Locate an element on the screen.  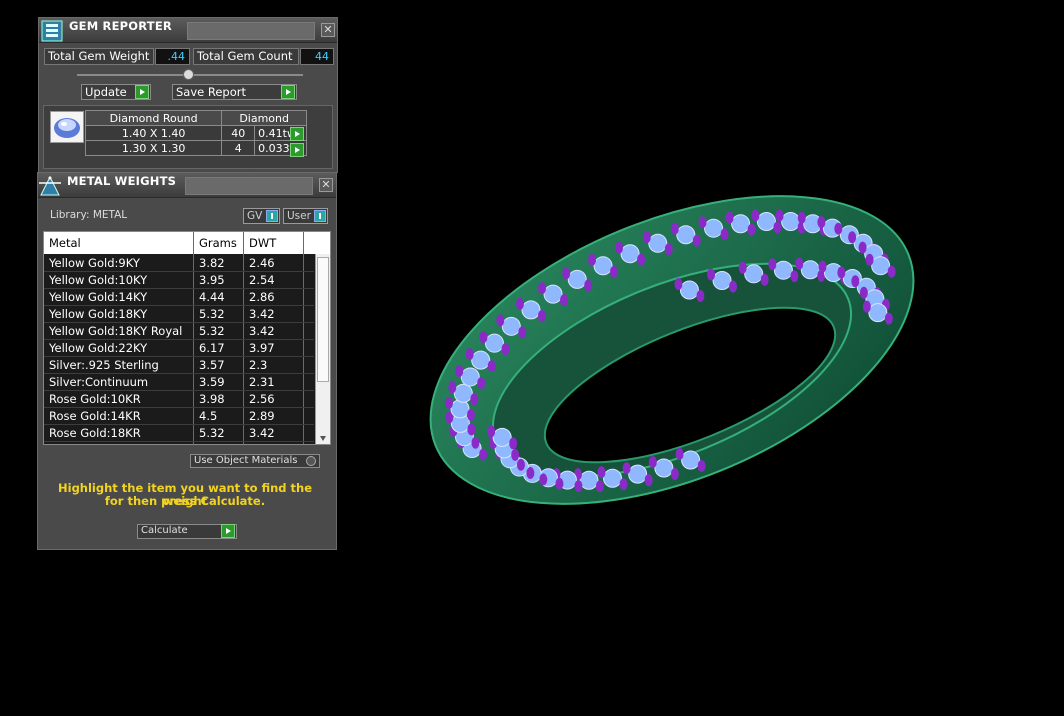
table-row: Yellow Gold:10KY 3.95 2.54 is located at coordinates (179, 280).